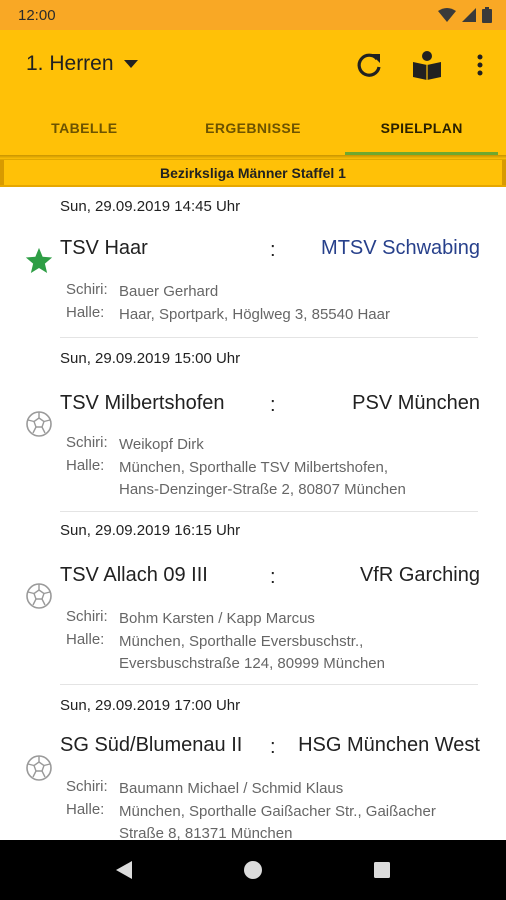 The height and width of the screenshot is (900, 506). What do you see at coordinates (419, 575) in the screenshot?
I see `away-team: VfR Garching` at bounding box center [419, 575].